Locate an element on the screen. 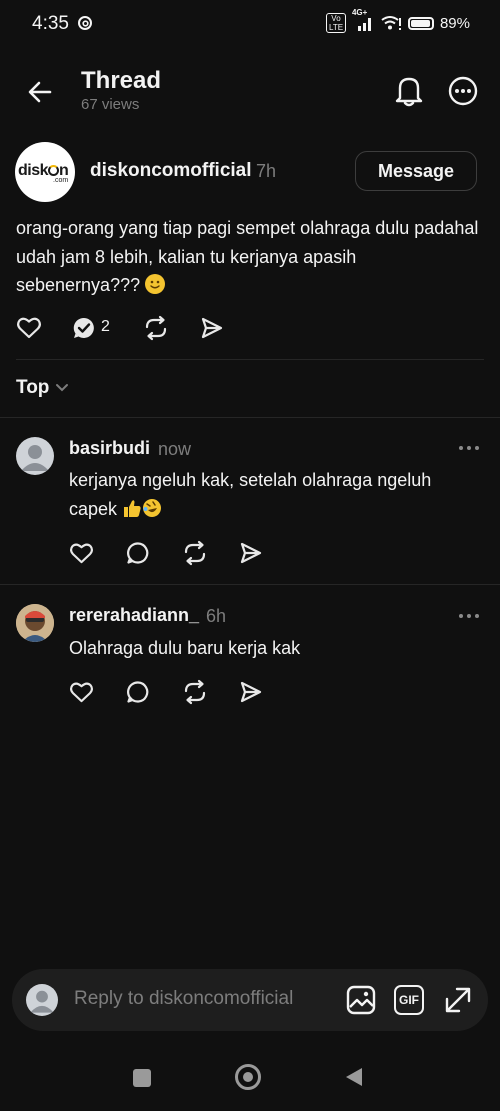  my-avatar is located at coordinates (42, 1000).